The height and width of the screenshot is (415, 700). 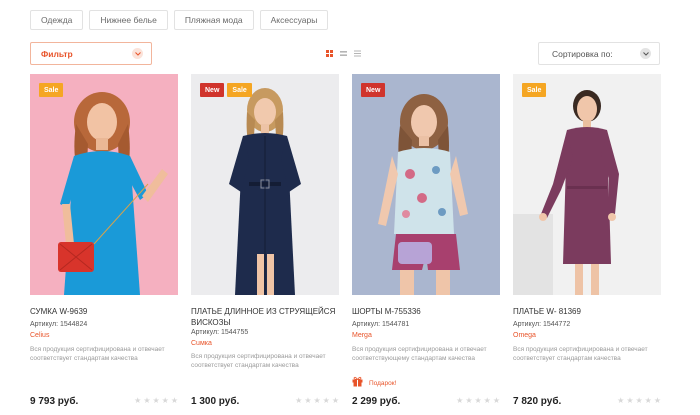 I want to click on product-sku: Артикул: 1544755, so click(x=220, y=332).